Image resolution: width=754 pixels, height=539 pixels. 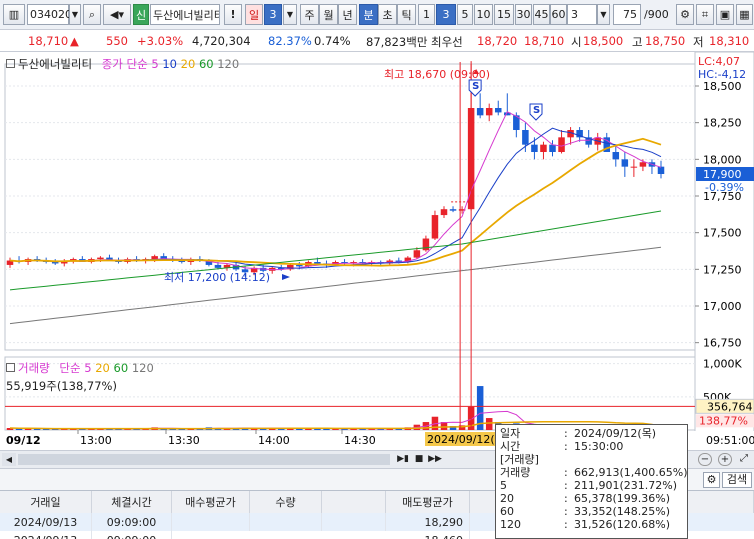 What do you see at coordinates (55, 64) in the screenshot?
I see `legend-stock-name: 두산에너빌리티` at bounding box center [55, 64].